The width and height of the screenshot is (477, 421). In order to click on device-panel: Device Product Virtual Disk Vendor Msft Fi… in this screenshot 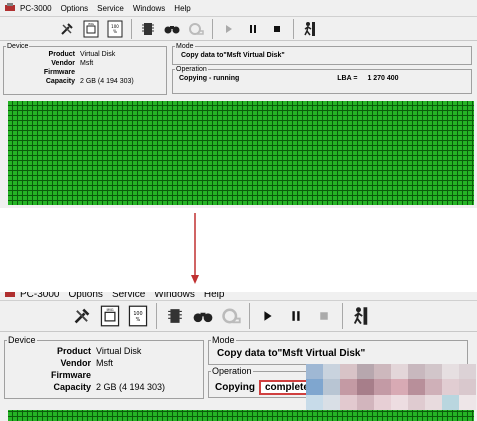, I will do `click(85, 69)`.